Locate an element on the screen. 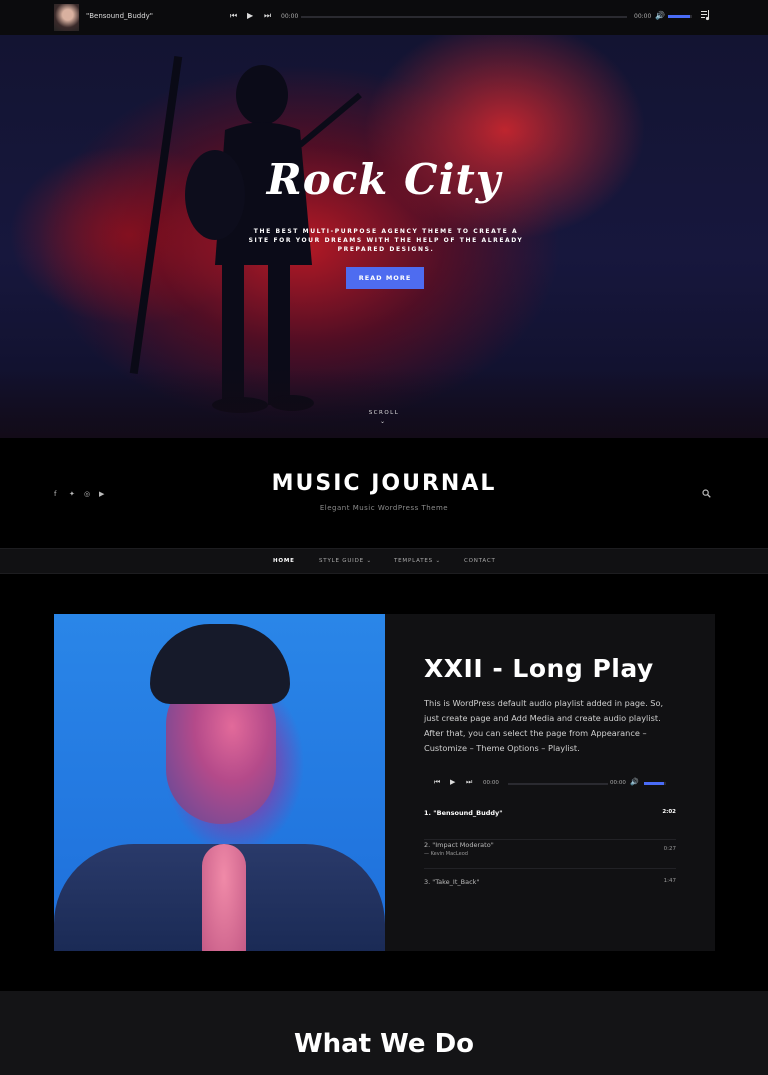  chevron-down-icon: ⌄ is located at coordinates (382, 421).